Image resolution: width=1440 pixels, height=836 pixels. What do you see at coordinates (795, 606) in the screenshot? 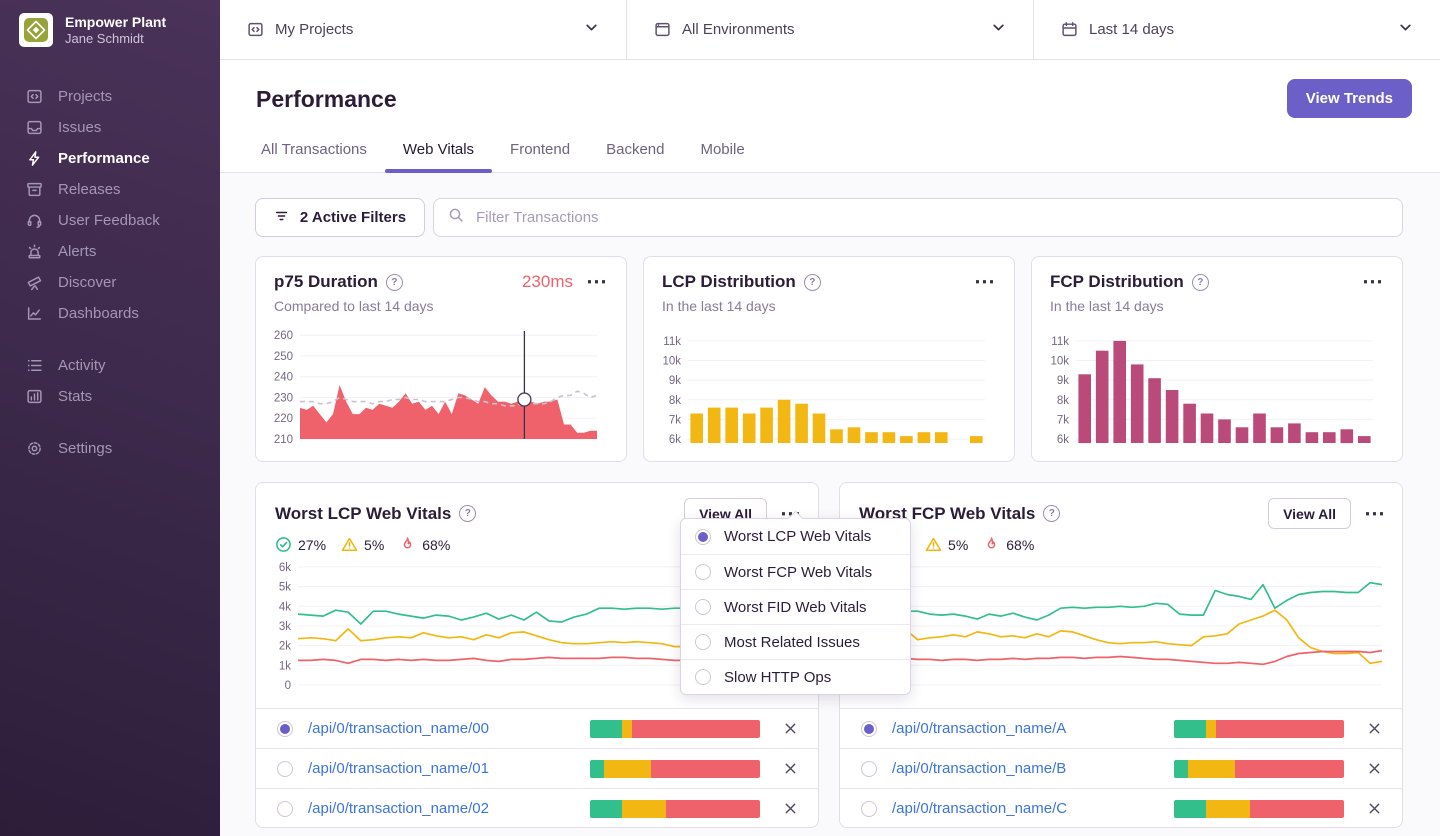
I see `menu-item-worst-fid-web-vitals: Worst FID Web Vitals` at bounding box center [795, 606].